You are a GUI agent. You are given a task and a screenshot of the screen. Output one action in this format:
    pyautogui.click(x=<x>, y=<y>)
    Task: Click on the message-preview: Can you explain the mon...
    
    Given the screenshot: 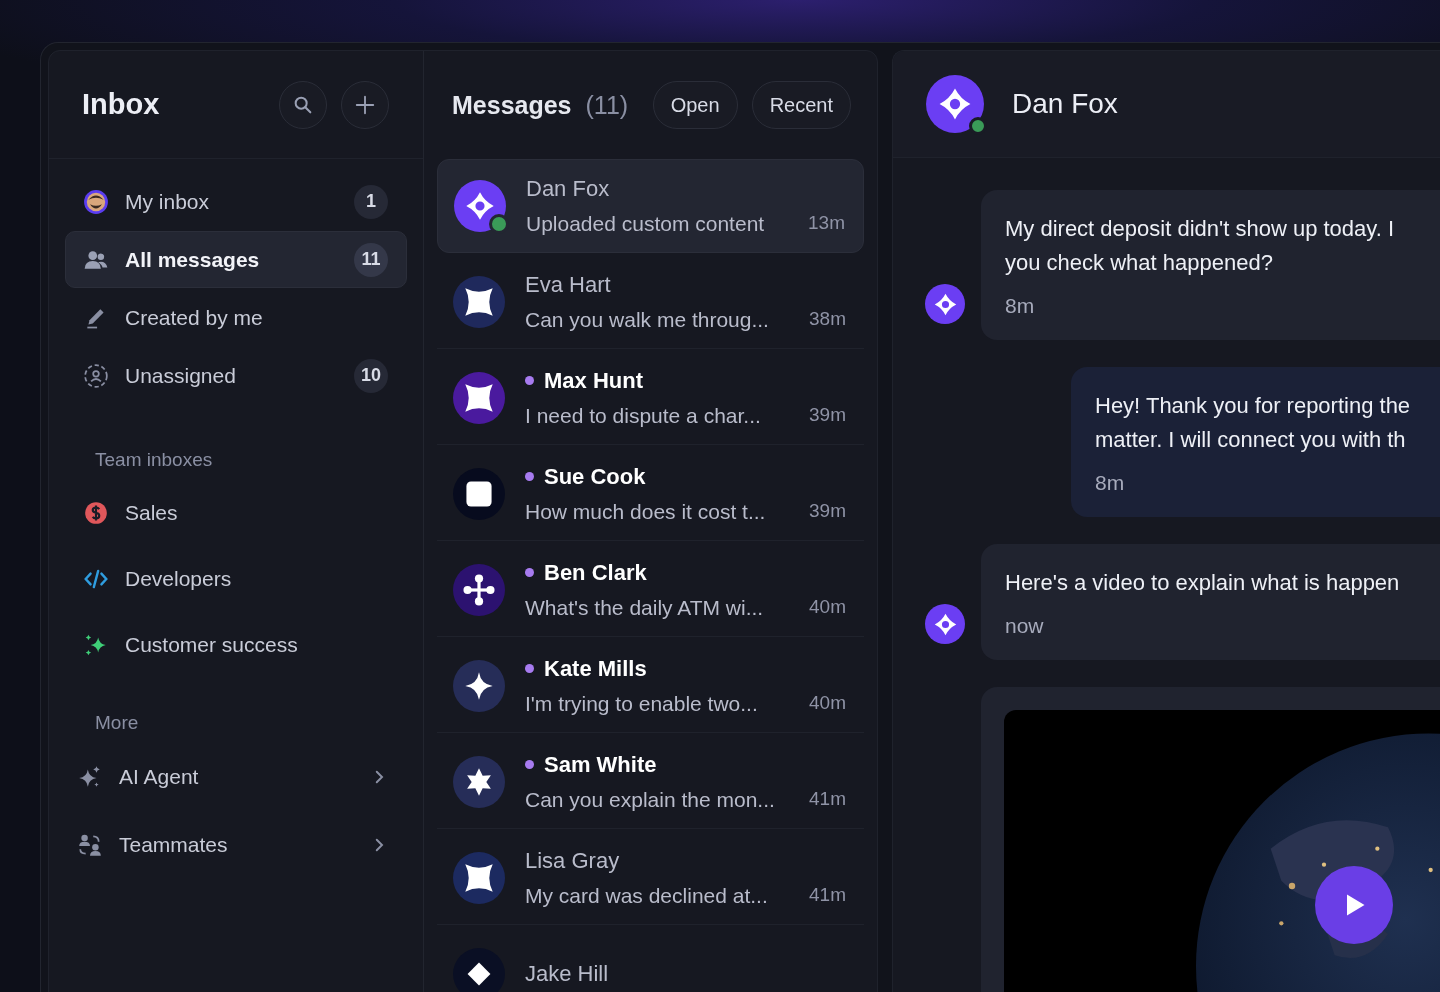 What is the action you would take?
    pyautogui.click(x=650, y=799)
    